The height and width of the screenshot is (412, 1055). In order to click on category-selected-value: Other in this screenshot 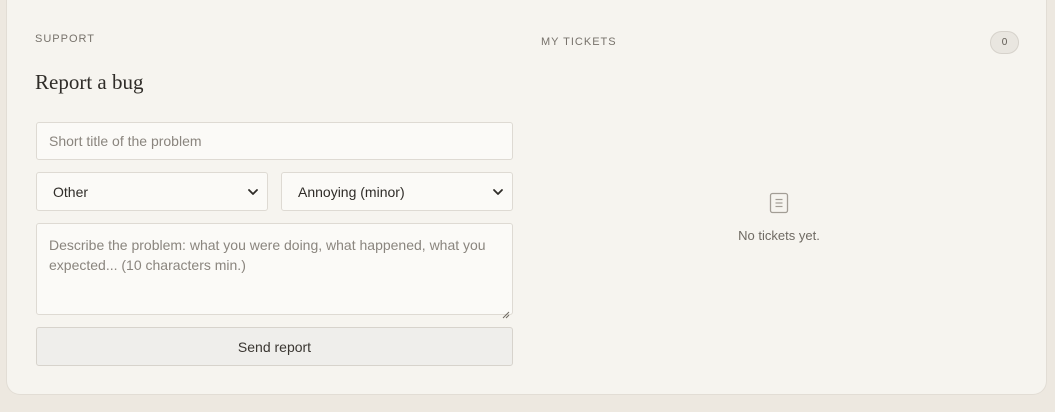, I will do `click(71, 191)`.